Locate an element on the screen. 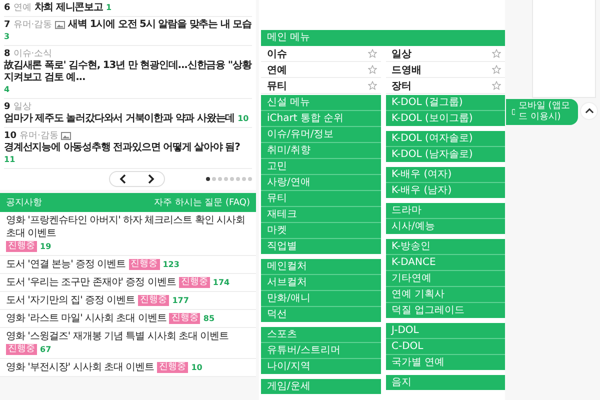 Image resolution: width=600 pixels, height=400 pixels. menu-label: 이슈 is located at coordinates (277, 54).